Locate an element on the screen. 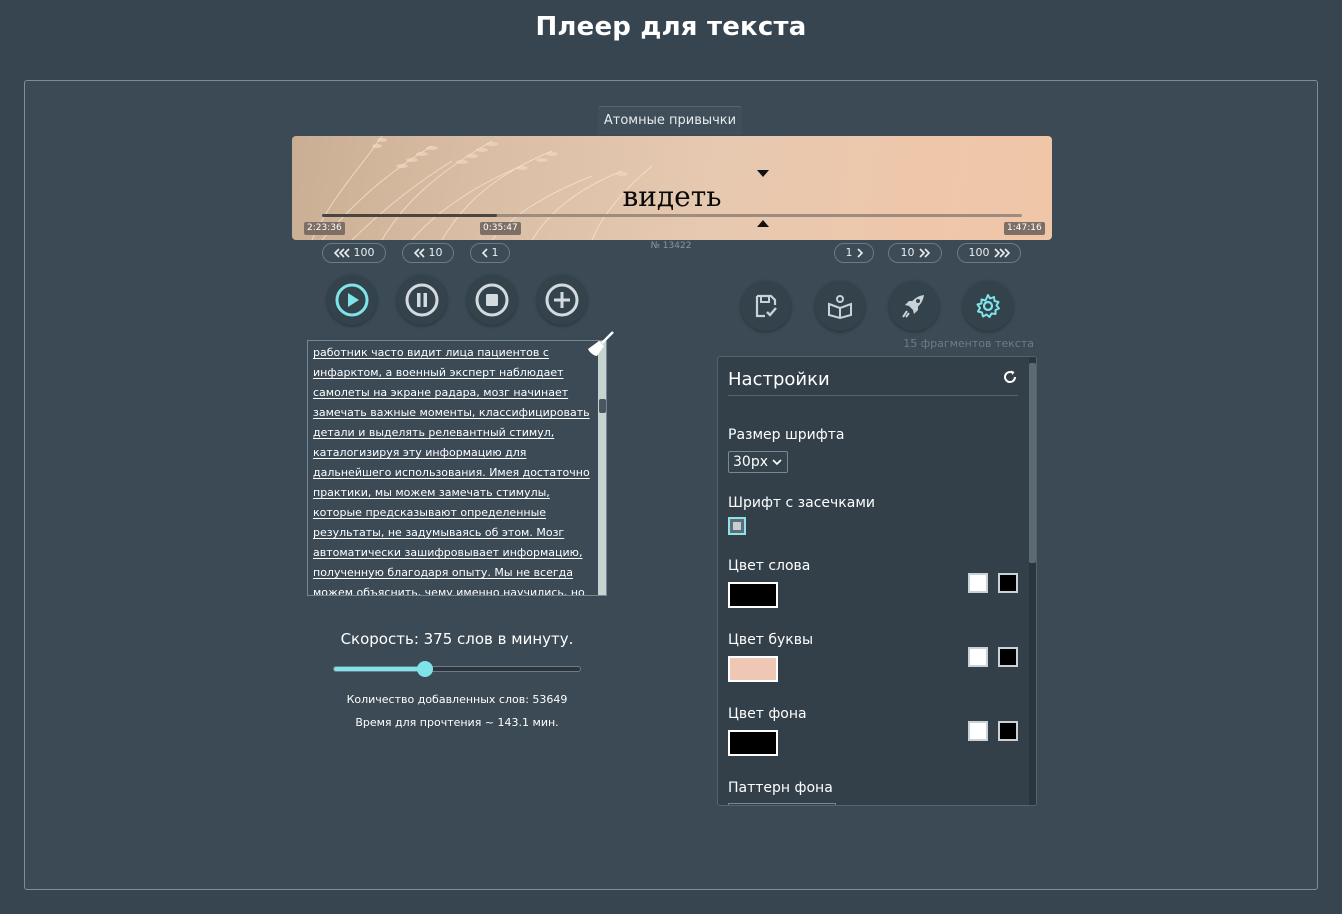 The width and height of the screenshot is (1342, 914). text-line: каталогизируя эту информацию для is located at coordinates (420, 452).